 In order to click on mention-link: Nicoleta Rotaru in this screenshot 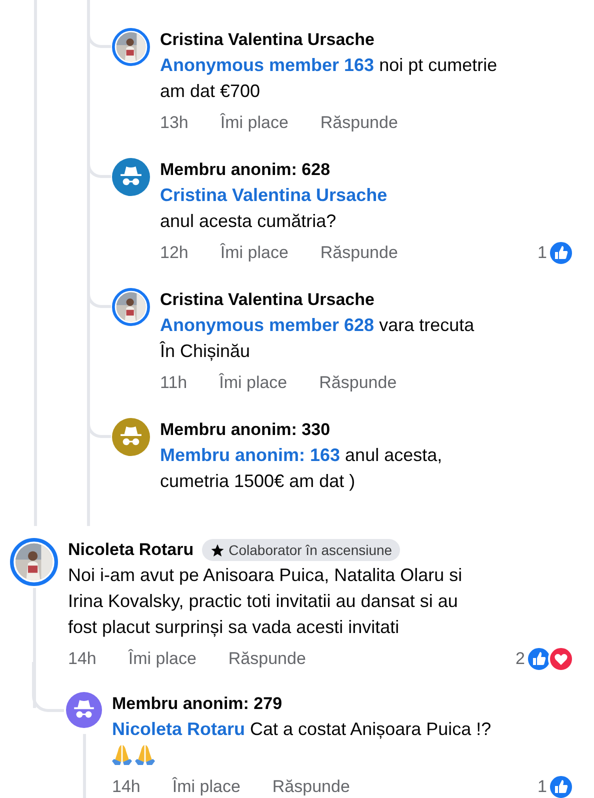, I will do `click(179, 729)`.